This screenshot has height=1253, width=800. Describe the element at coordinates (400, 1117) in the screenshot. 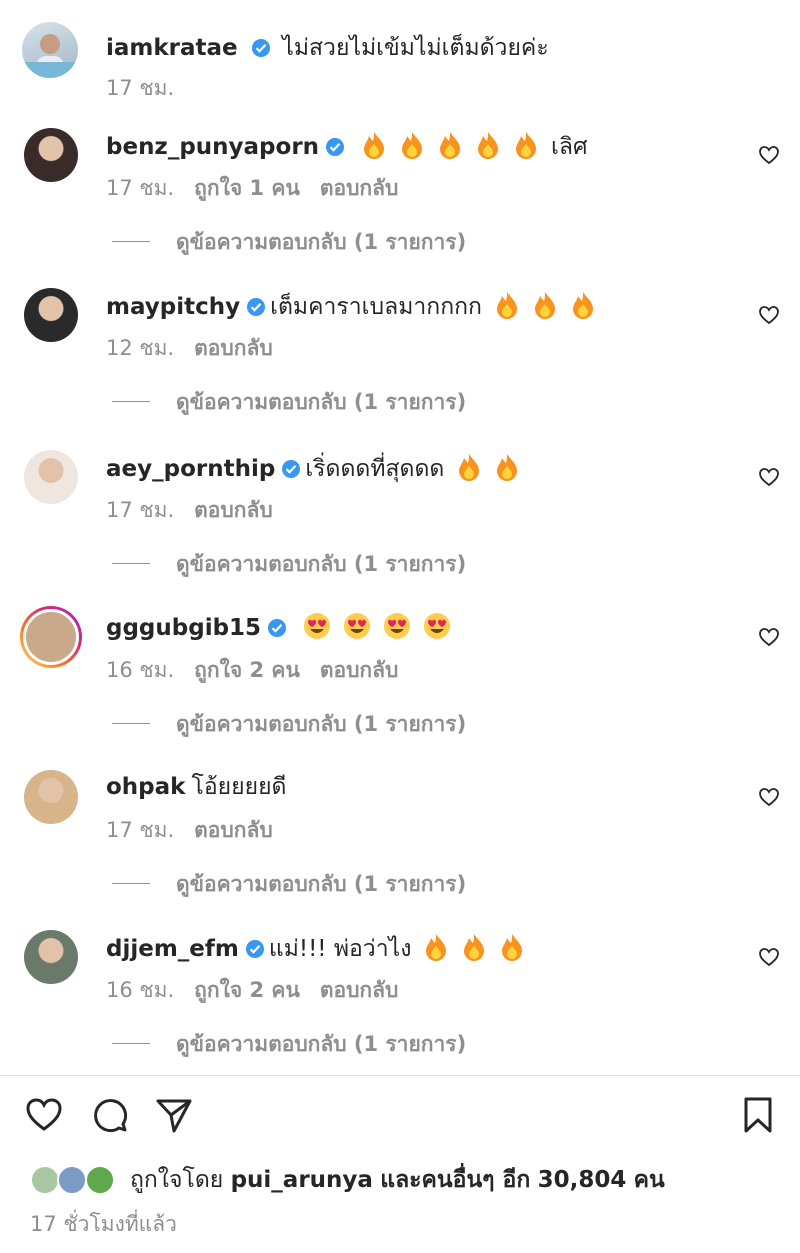

I see `action-bar` at that location.